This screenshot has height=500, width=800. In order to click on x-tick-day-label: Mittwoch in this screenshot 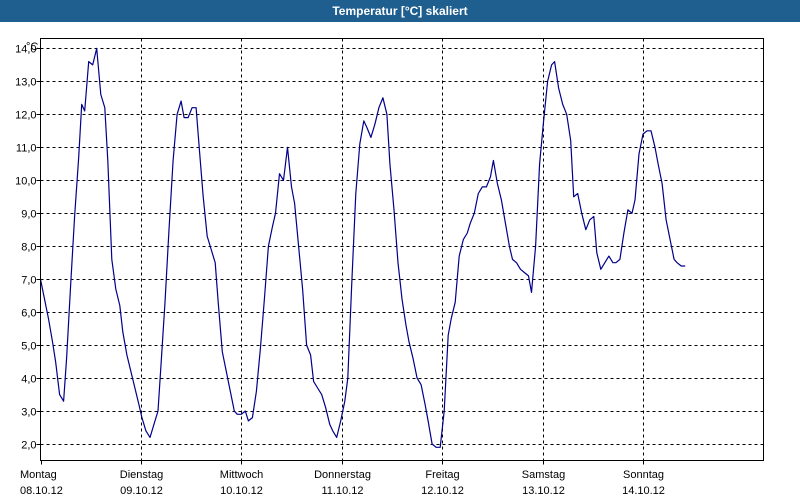, I will do `click(241, 475)`.